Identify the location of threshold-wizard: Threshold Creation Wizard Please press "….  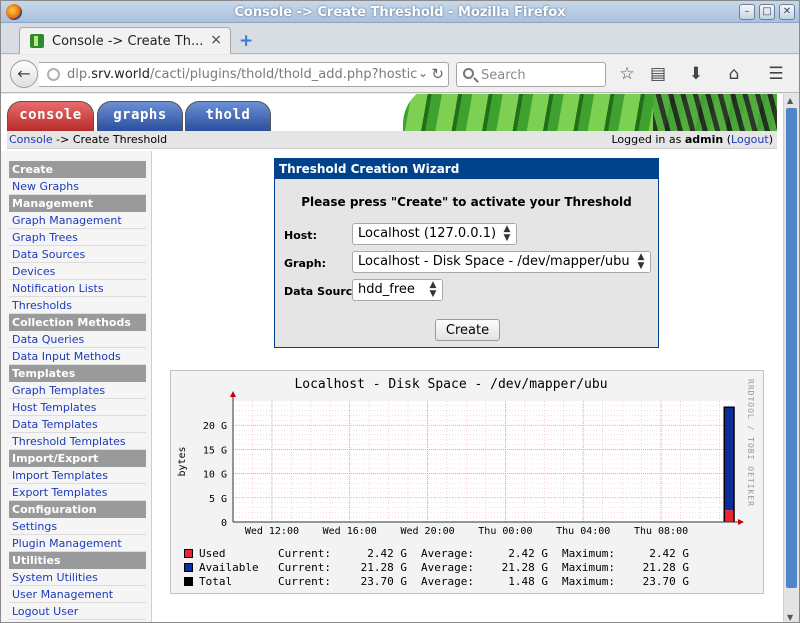
(466, 253).